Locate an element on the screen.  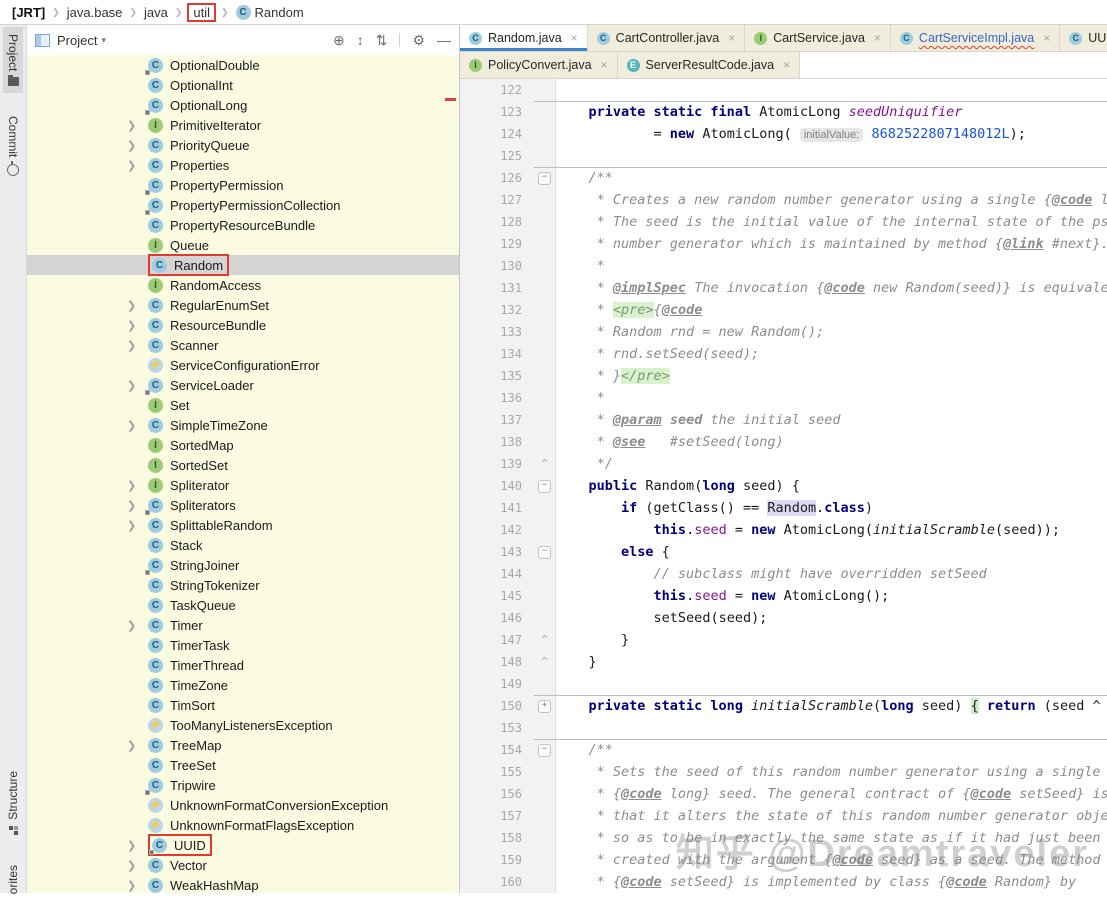
tree-item-toomanylistenersexception: ⚡ TooManyListenersException is located at coordinates (243, 725).